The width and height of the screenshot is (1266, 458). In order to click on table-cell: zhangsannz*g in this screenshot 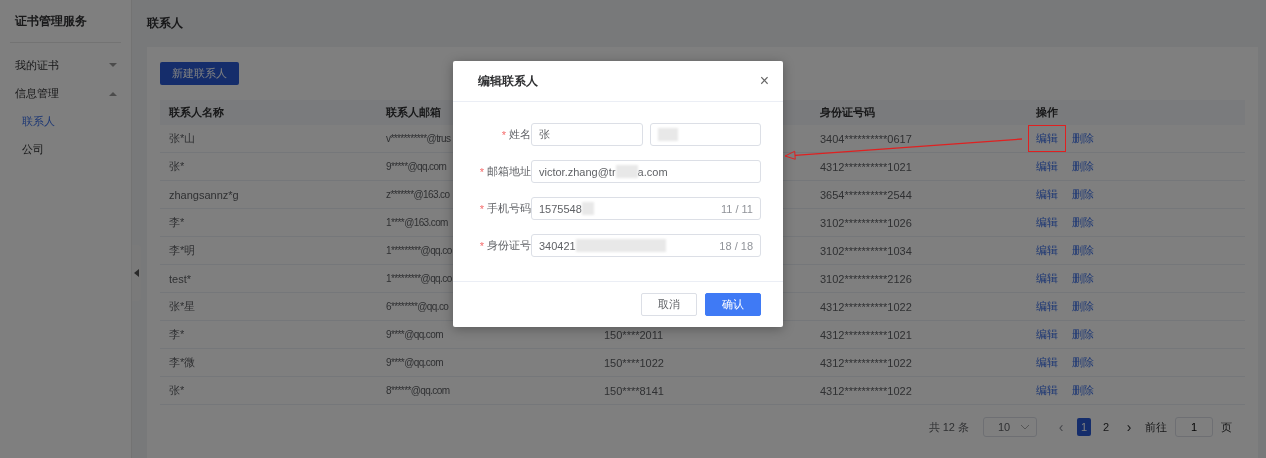, I will do `click(204, 194)`.